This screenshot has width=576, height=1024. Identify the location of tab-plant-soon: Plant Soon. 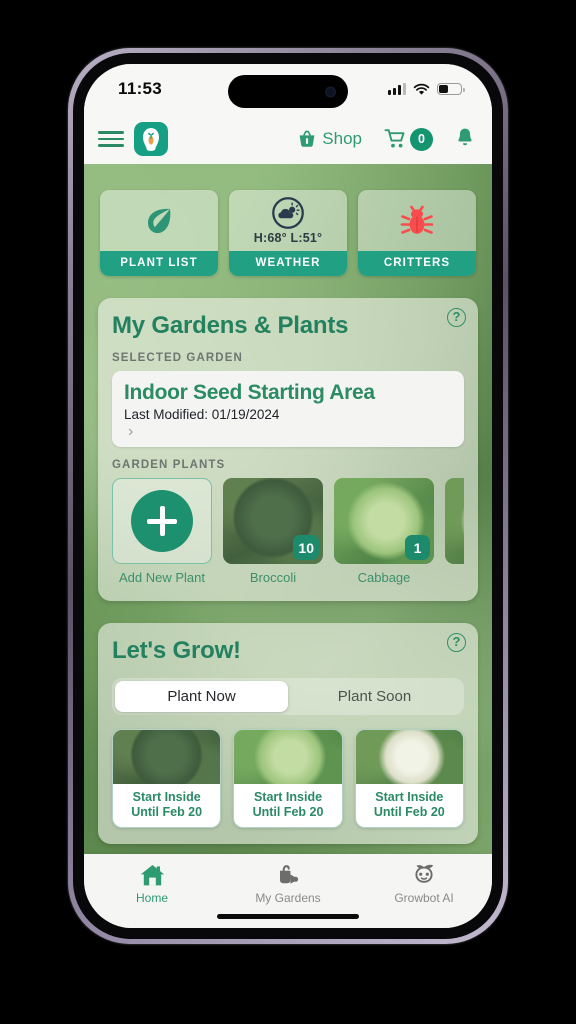
(374, 696).